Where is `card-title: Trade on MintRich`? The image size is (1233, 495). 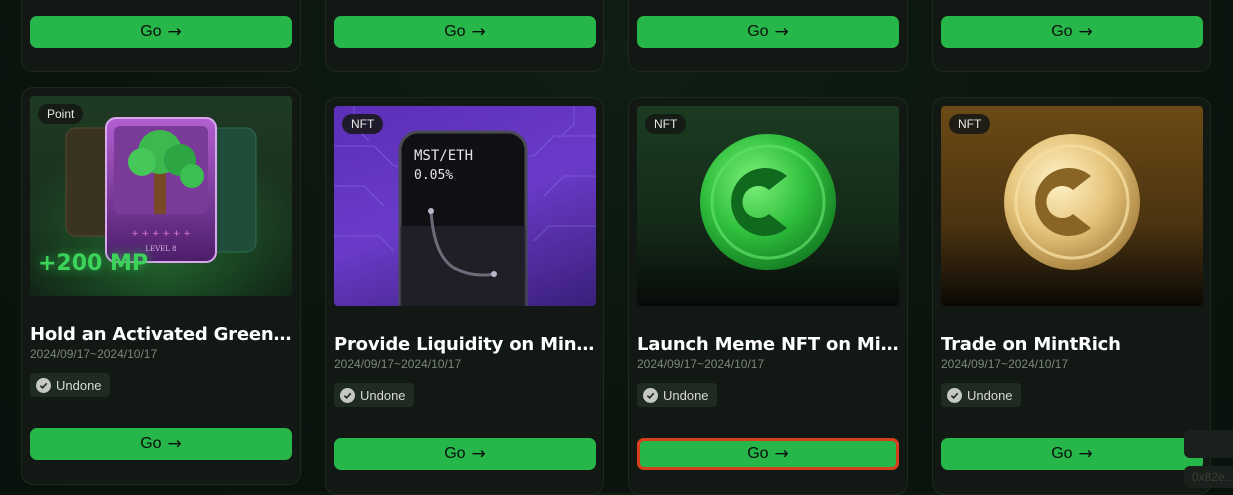 card-title: Trade on MintRich is located at coordinates (1031, 344).